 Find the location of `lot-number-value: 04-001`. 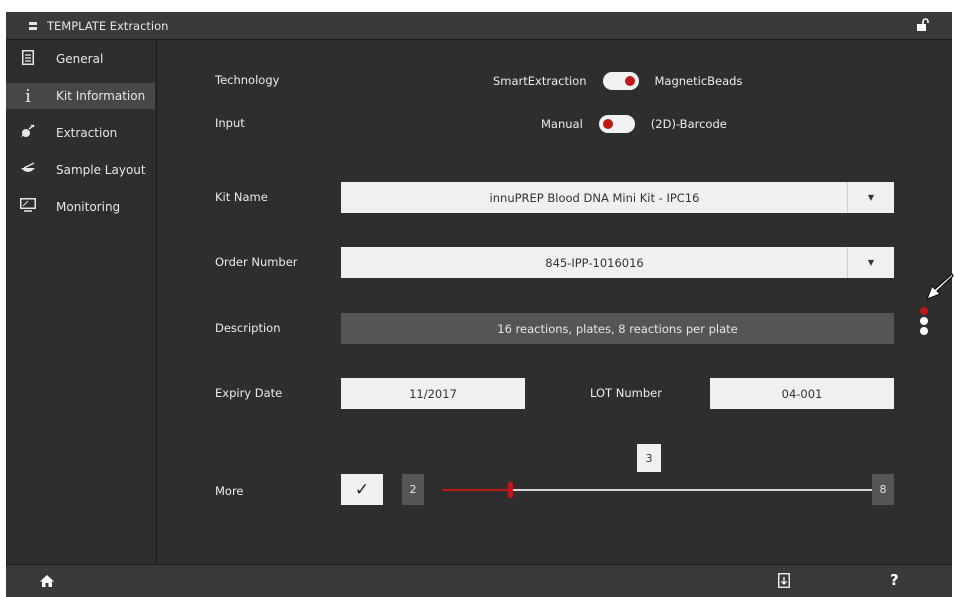

lot-number-value: 04-001 is located at coordinates (802, 393).